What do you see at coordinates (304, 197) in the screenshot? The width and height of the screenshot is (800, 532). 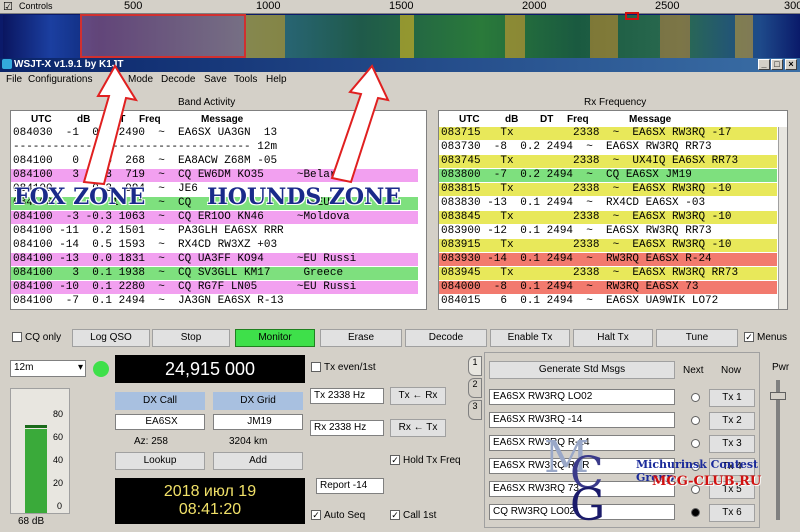 I see `hounds-zone-label: HOUNDS ZONE` at bounding box center [304, 197].